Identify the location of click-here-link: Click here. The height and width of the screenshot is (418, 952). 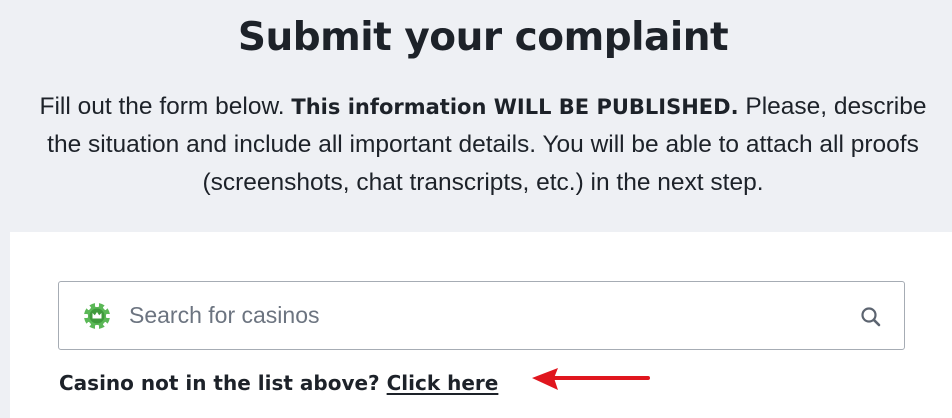
(443, 383).